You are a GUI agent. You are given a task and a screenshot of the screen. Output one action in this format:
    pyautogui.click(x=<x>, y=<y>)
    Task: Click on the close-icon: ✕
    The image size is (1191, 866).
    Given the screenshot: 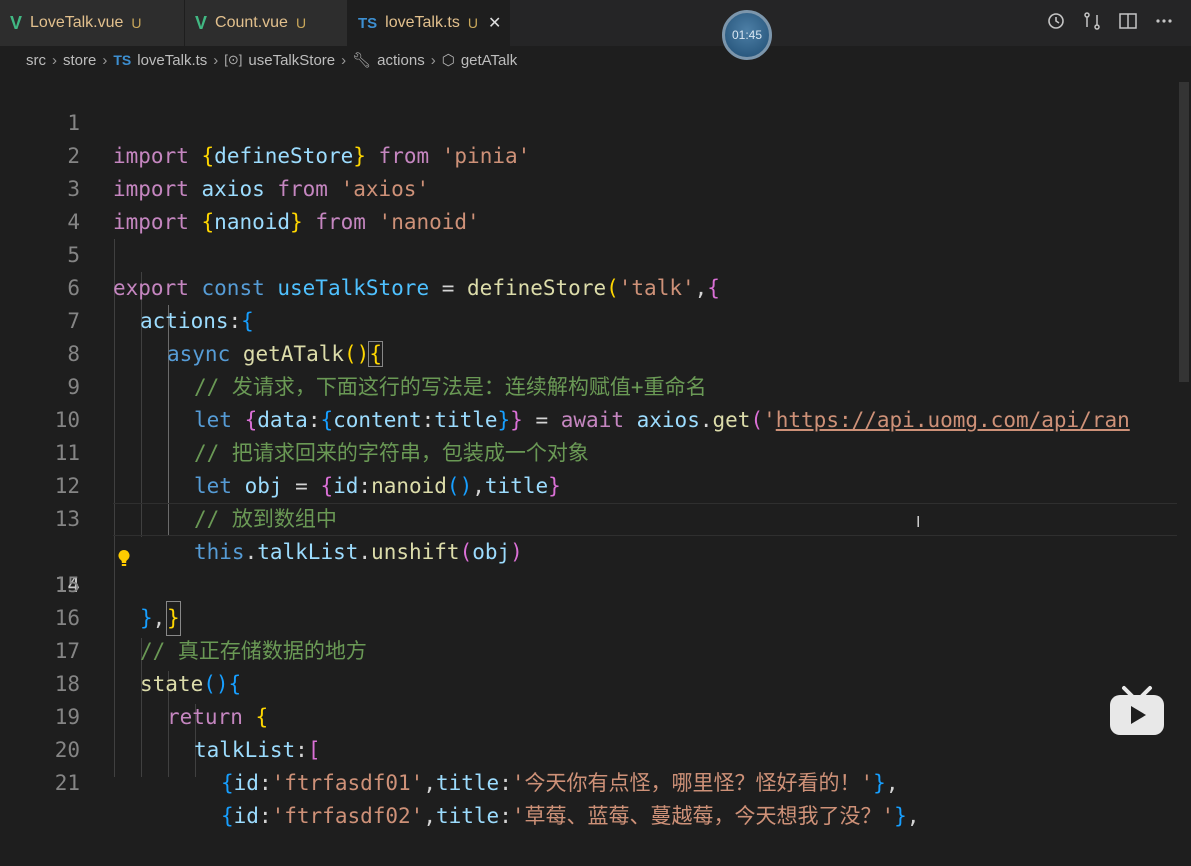 What is the action you would take?
    pyautogui.click(x=494, y=23)
    